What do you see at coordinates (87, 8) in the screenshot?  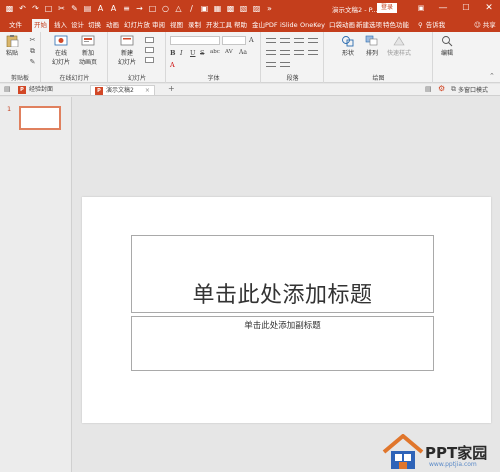 I see `text-box-icon: ▤` at bounding box center [87, 8].